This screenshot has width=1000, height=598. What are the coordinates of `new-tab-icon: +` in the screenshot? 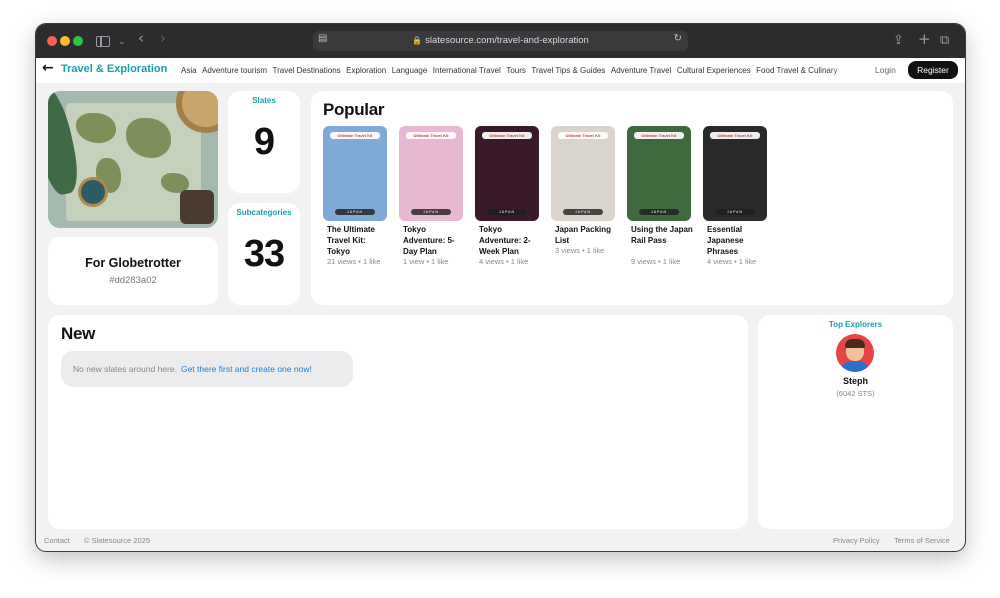 It's located at (924, 39).